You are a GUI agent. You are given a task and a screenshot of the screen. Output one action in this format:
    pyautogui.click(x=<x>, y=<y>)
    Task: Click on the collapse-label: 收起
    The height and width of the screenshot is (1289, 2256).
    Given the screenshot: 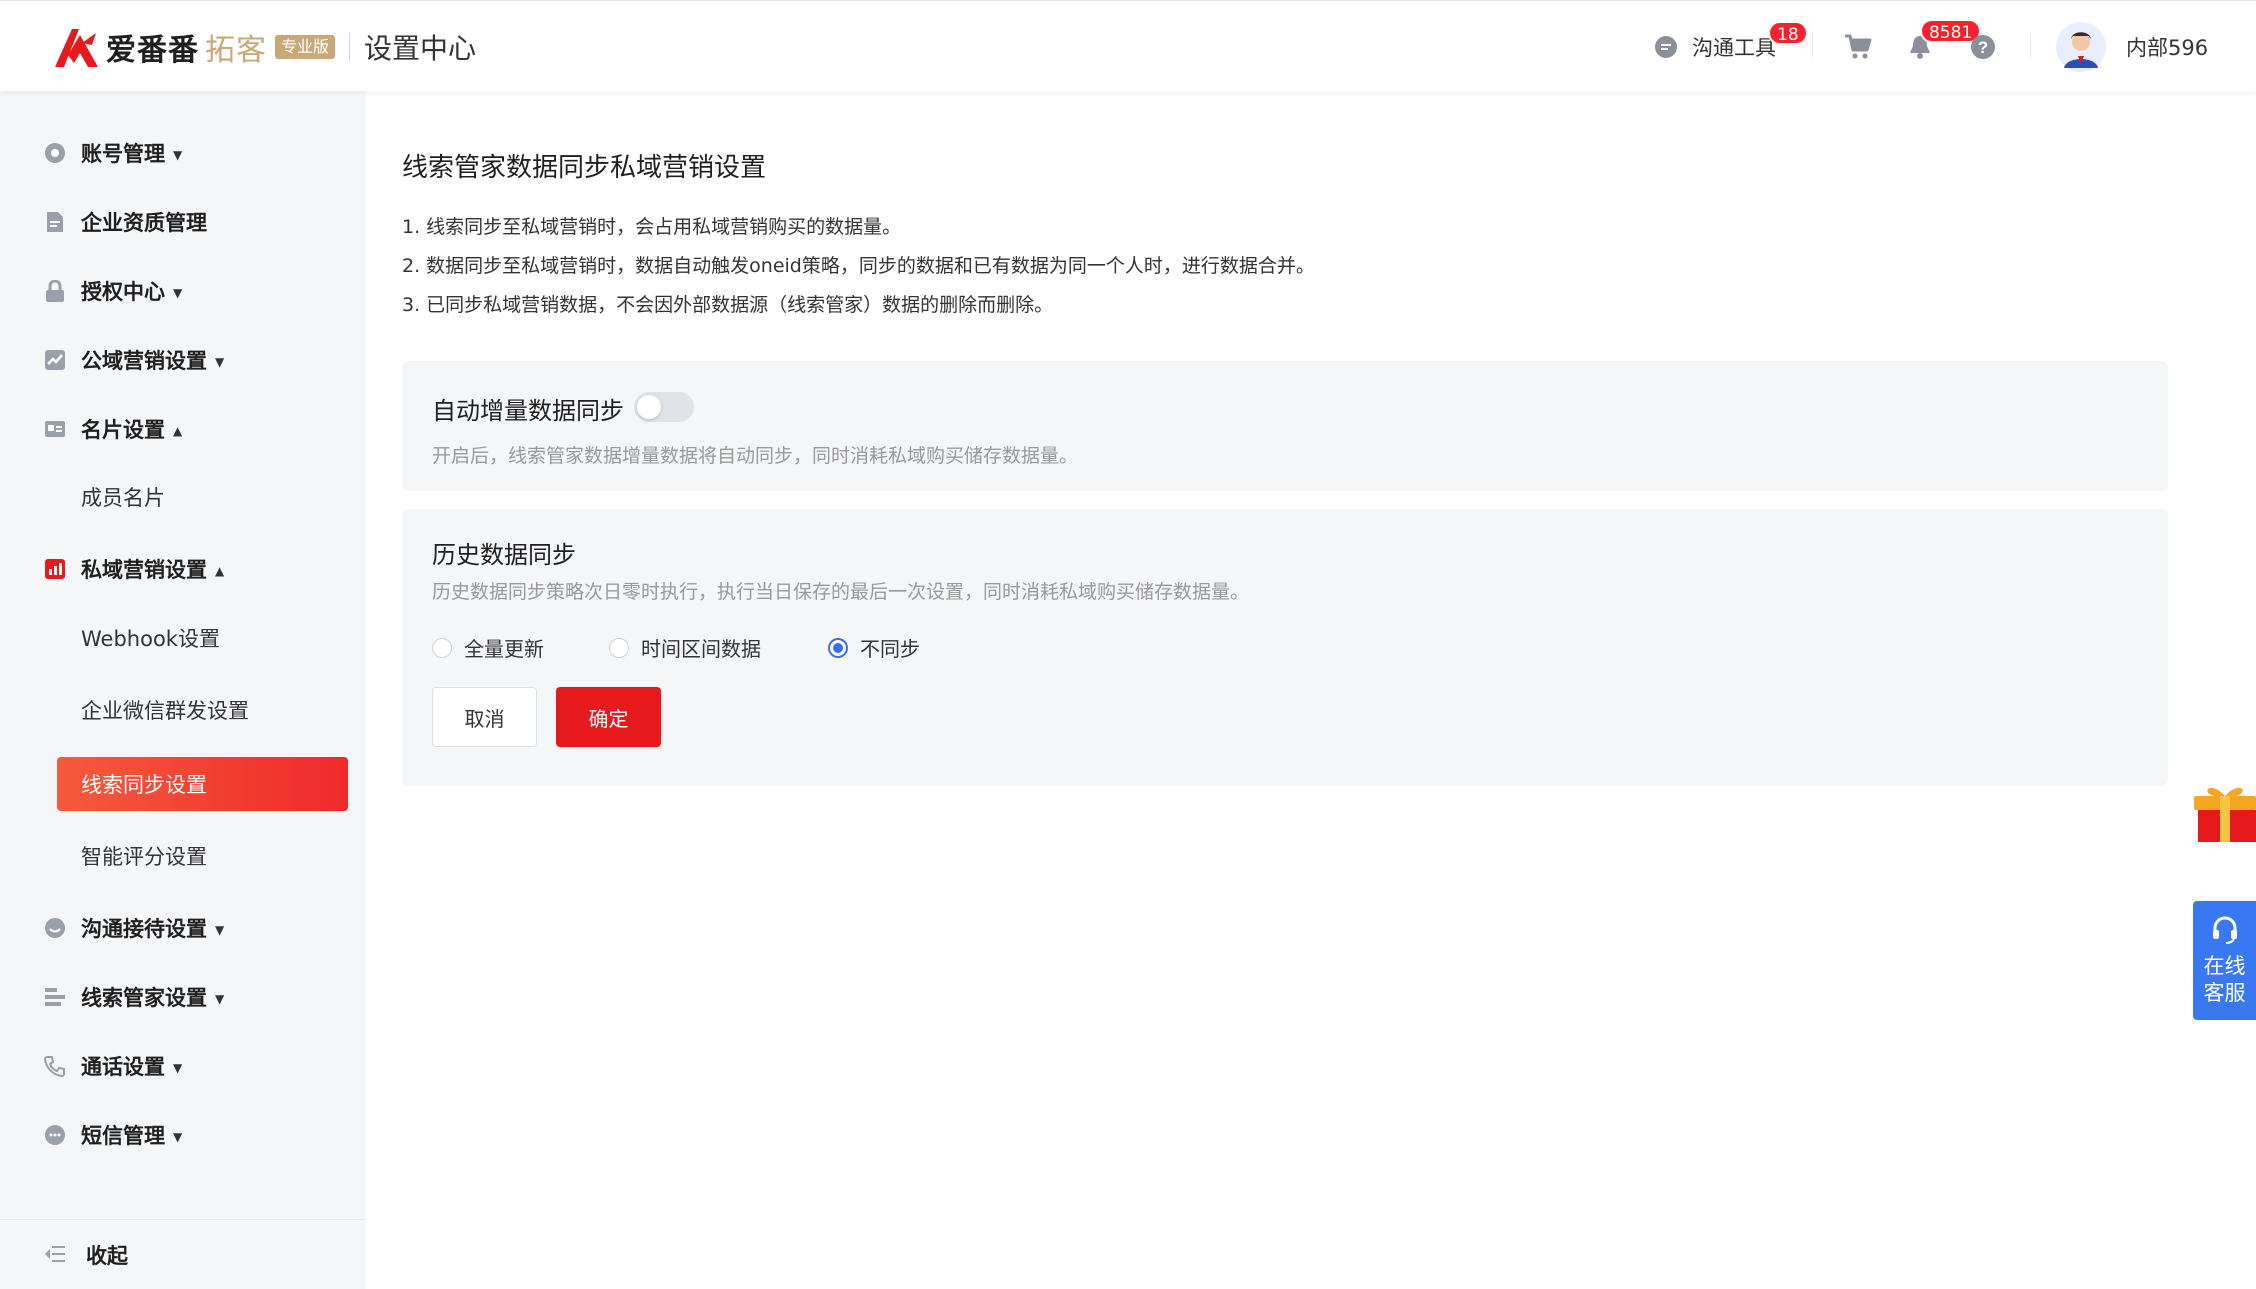 What is the action you would take?
    pyautogui.click(x=107, y=1255)
    